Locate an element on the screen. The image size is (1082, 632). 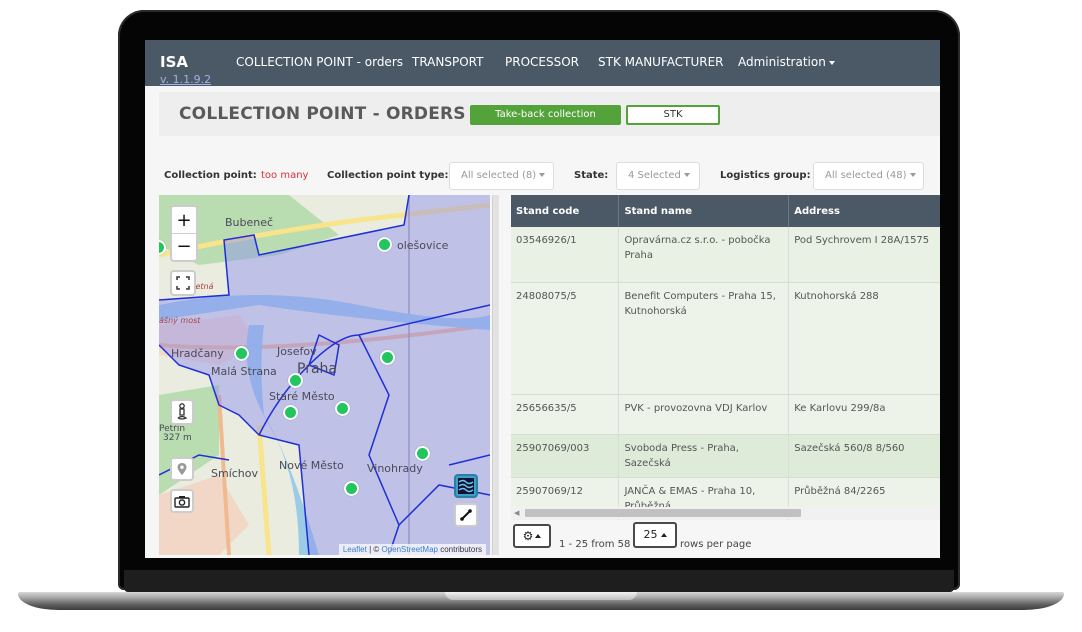
cell-stand-code: 03546926/1 is located at coordinates (565, 255).